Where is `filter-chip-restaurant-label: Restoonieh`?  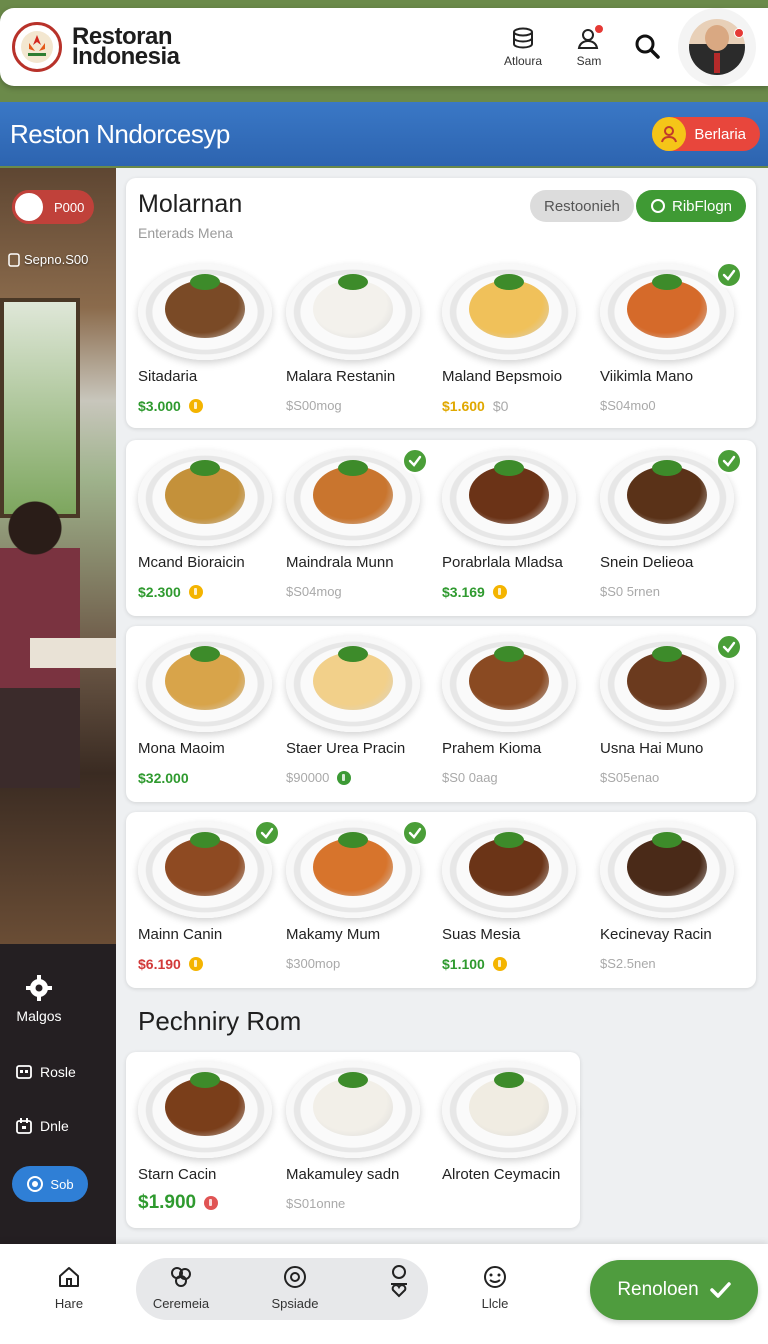
filter-chip-restaurant-label: Restoonieh is located at coordinates (582, 206).